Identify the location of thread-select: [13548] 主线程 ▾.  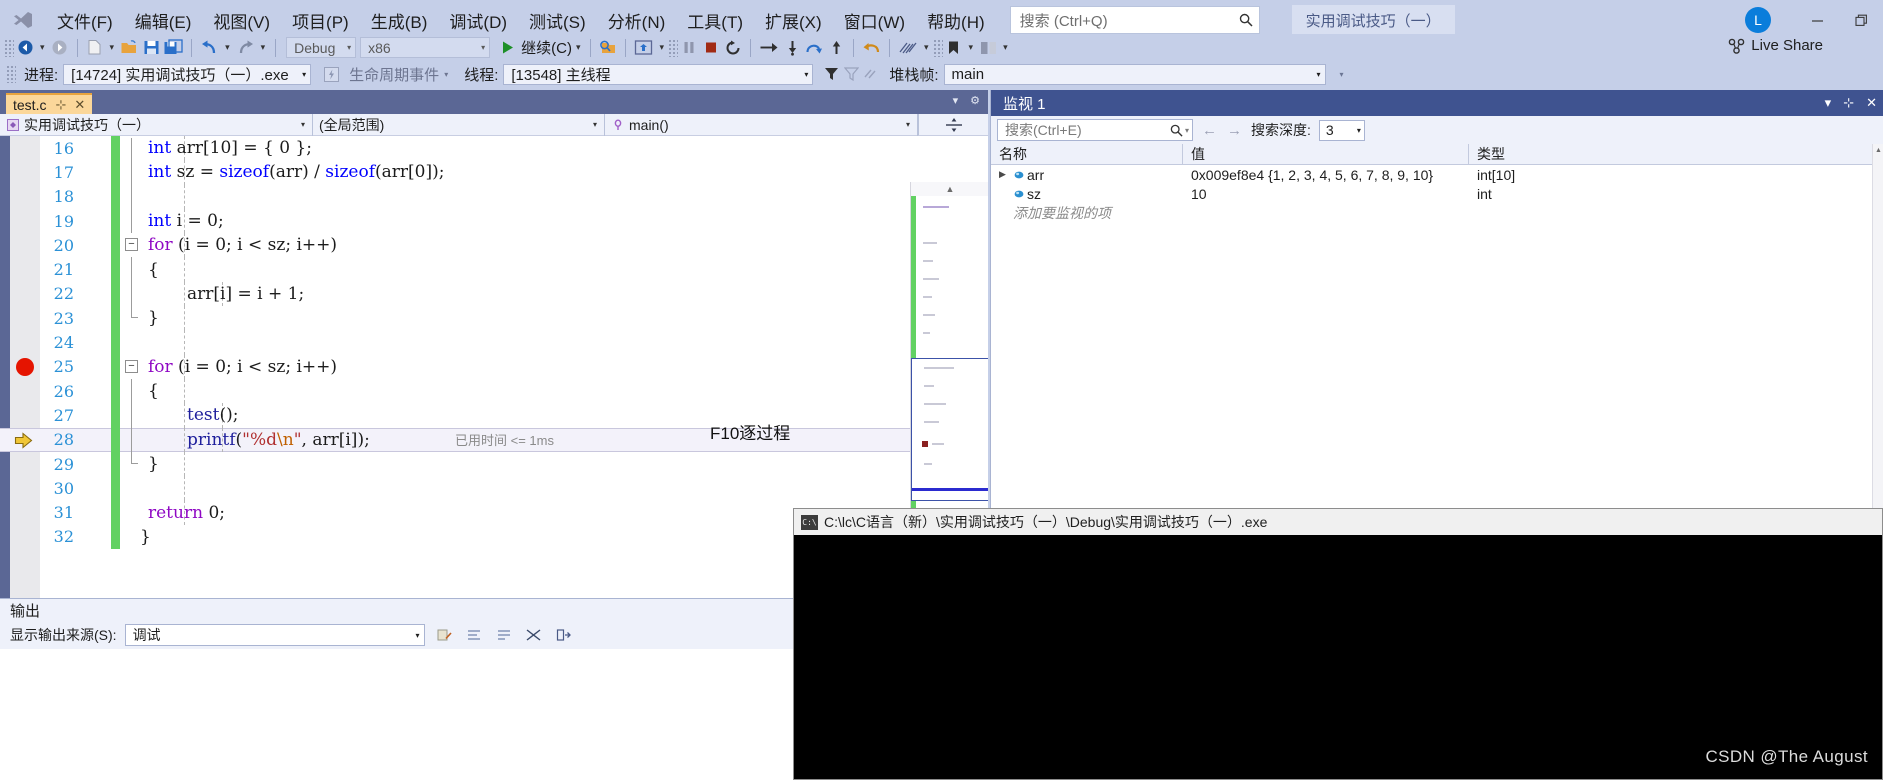
(658, 74).